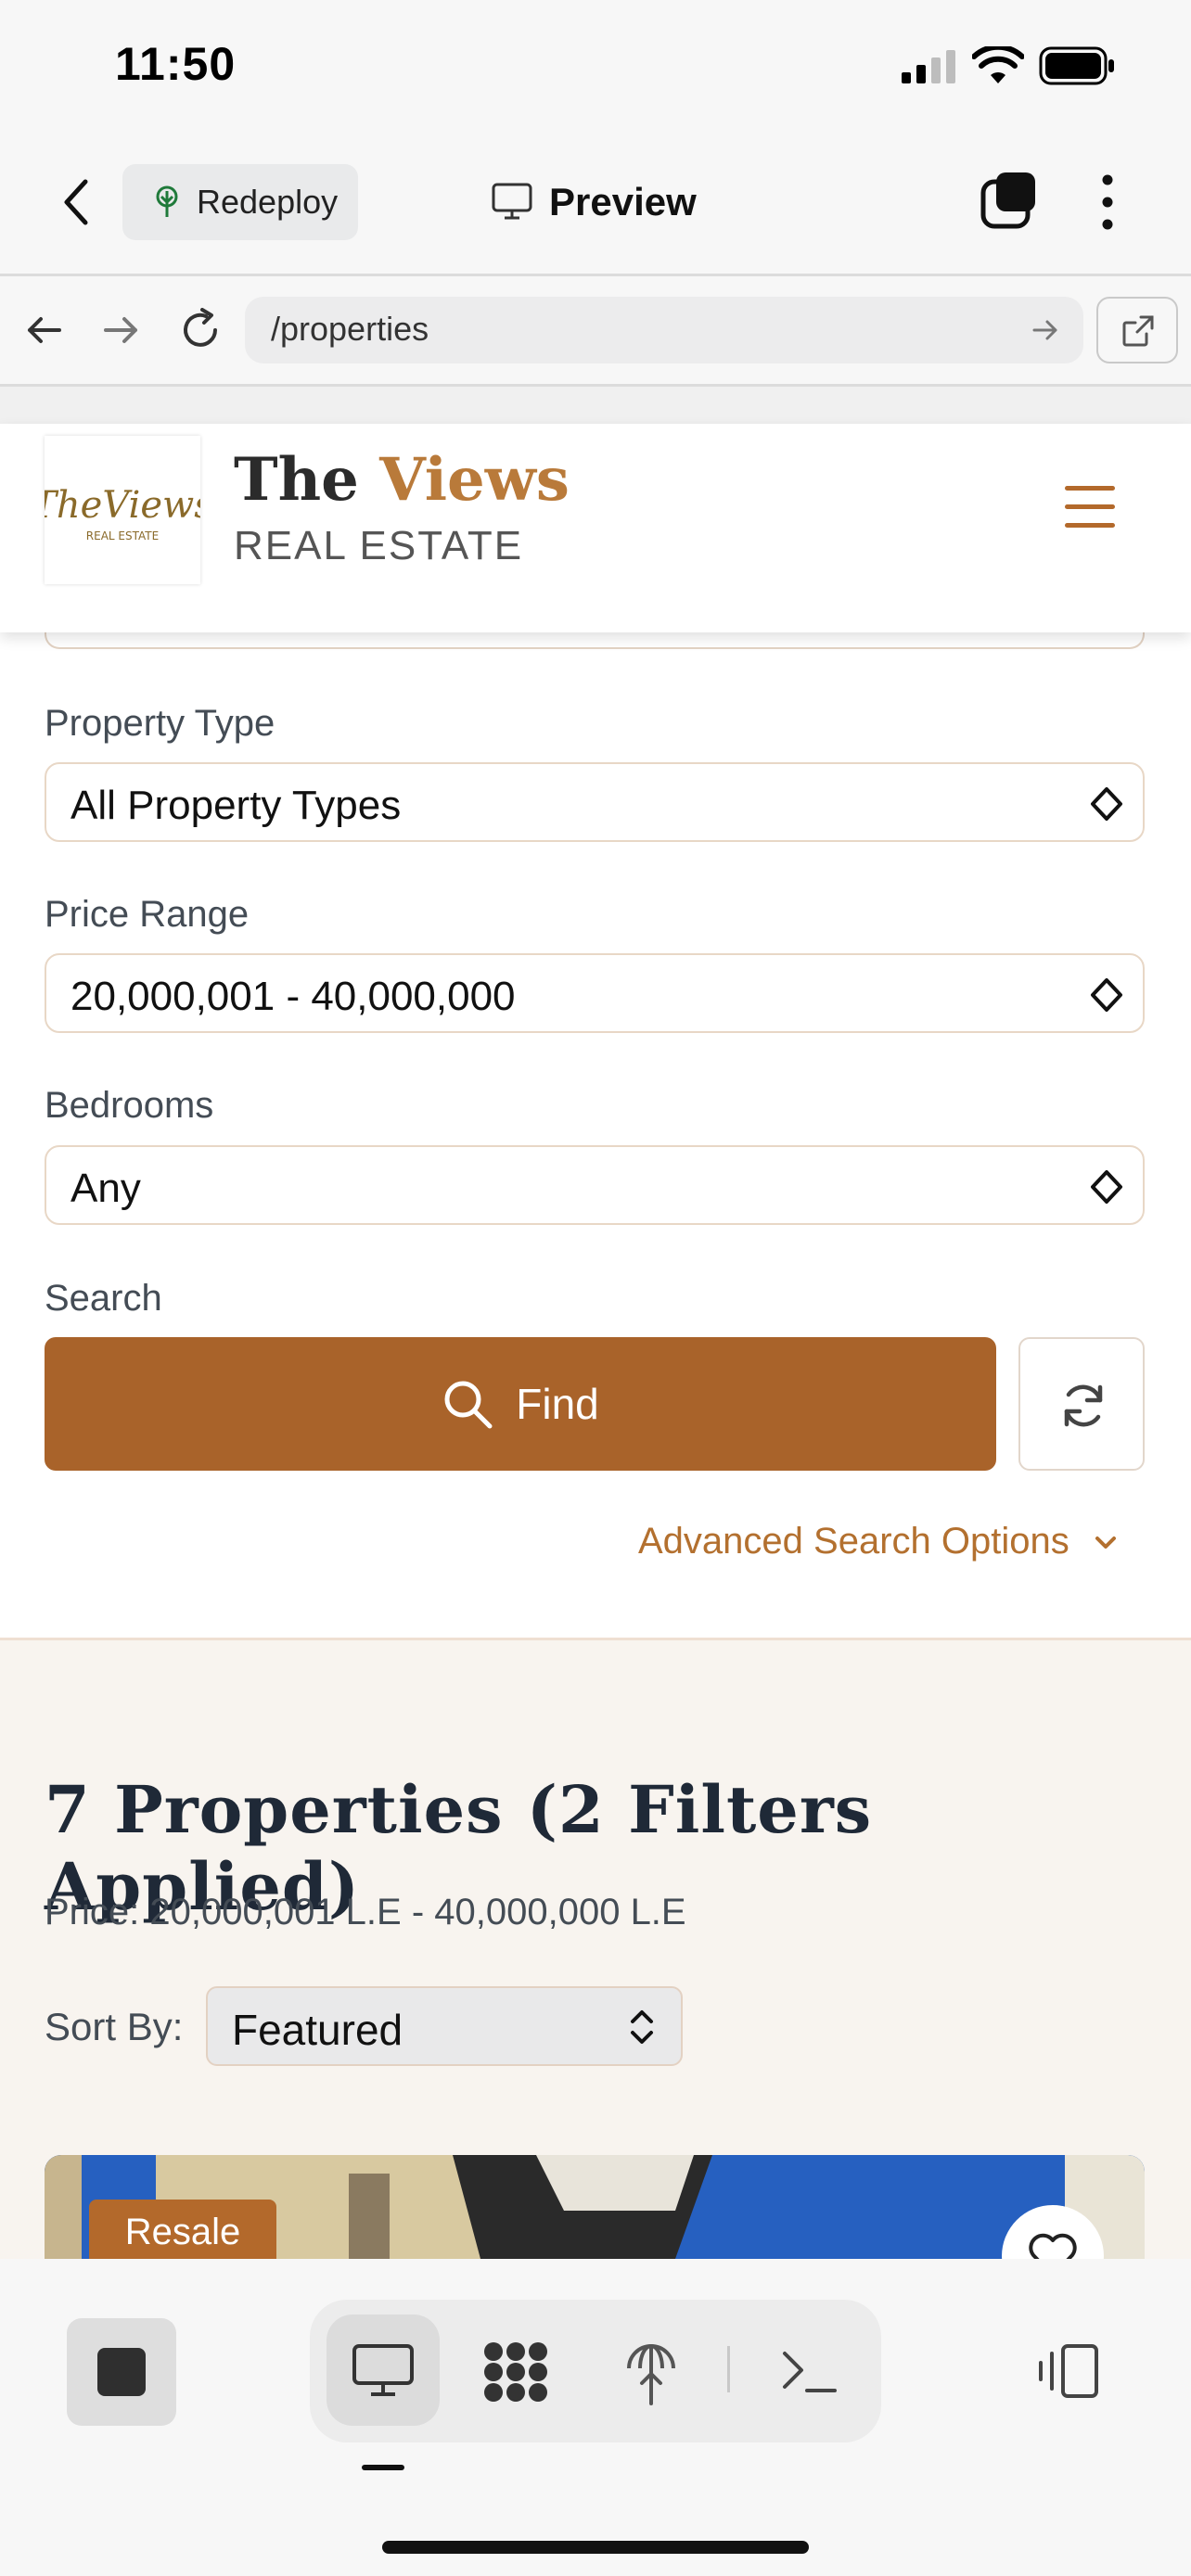  Describe the element at coordinates (402, 480) in the screenshot. I see `brand-name: The Views` at that location.